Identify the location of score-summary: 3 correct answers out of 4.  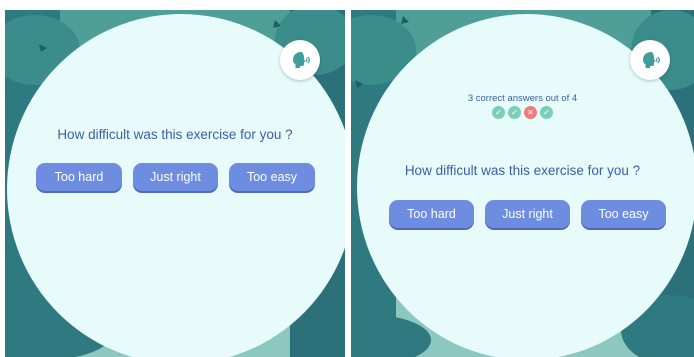
(522, 98).